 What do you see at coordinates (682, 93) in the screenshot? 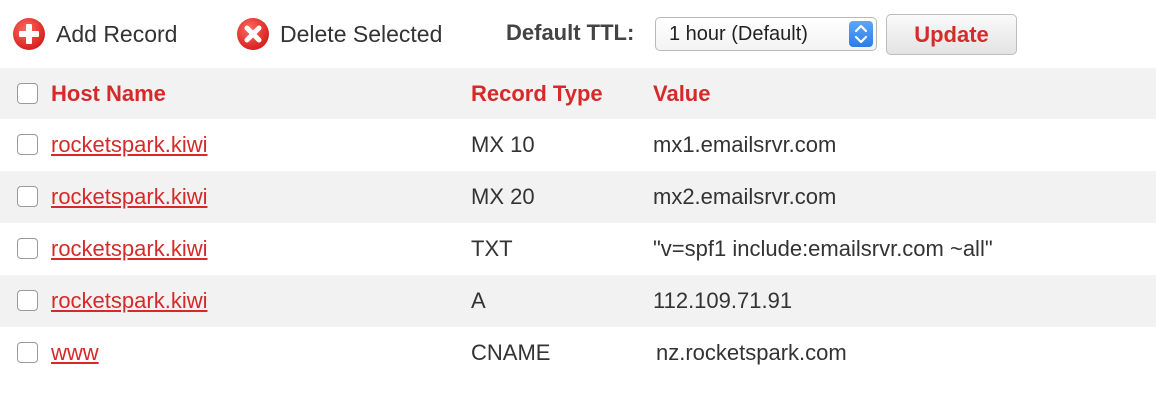
I see `header-value: Value` at bounding box center [682, 93].